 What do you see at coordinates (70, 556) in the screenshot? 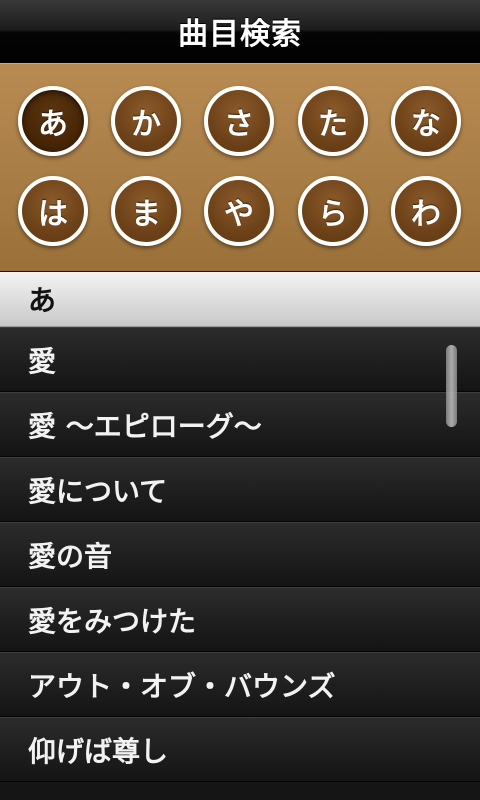
I see `song-title: 愛の音` at bounding box center [70, 556].